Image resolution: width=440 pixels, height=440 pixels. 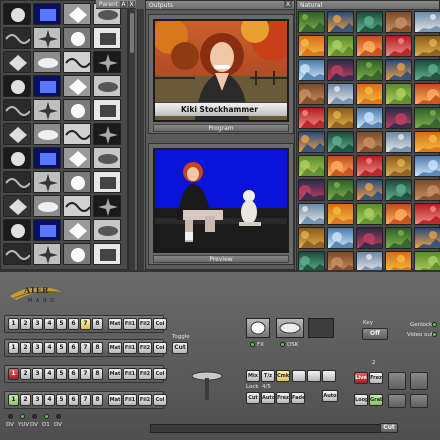 I want to click on mix-1-button: T/z, so click(x=268, y=376).